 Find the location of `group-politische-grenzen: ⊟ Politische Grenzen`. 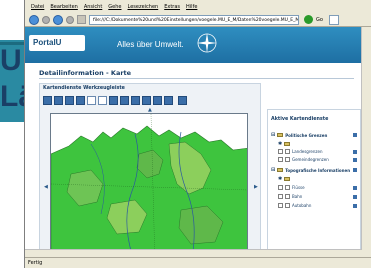

group-politische-grenzen: ⊟ Politische Grenzen is located at coordinates (299, 135).